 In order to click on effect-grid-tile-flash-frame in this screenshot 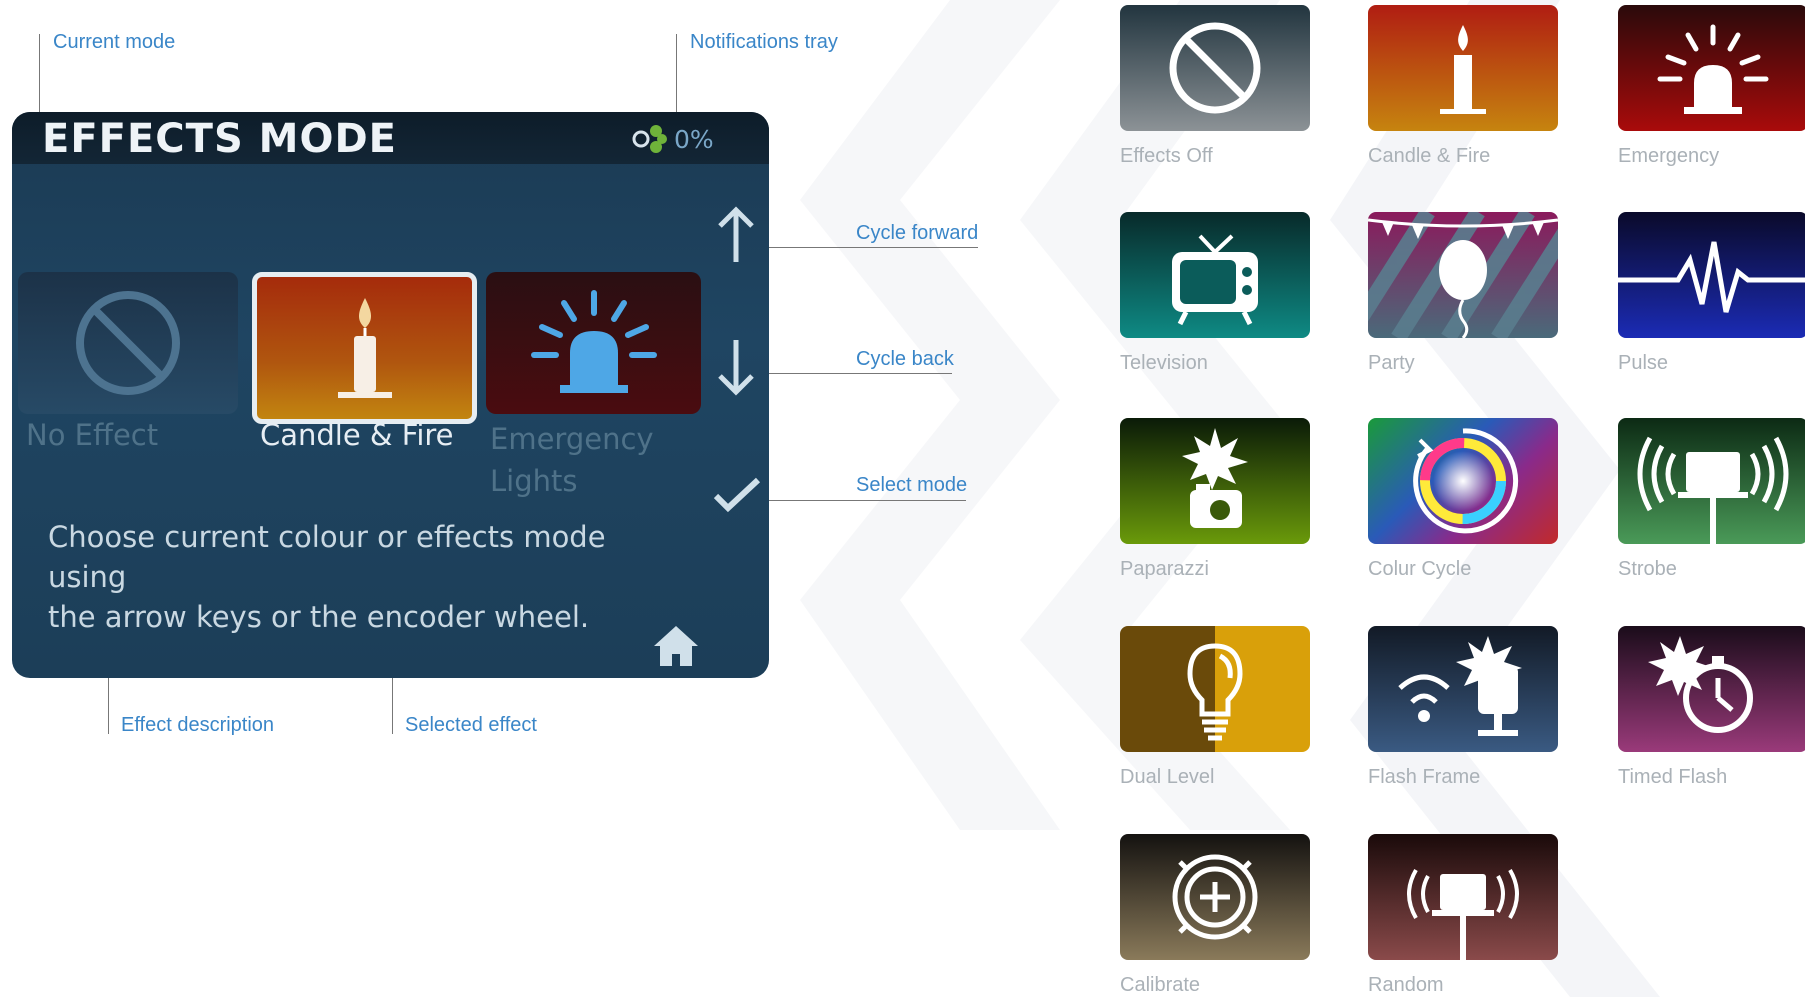, I will do `click(1463, 689)`.